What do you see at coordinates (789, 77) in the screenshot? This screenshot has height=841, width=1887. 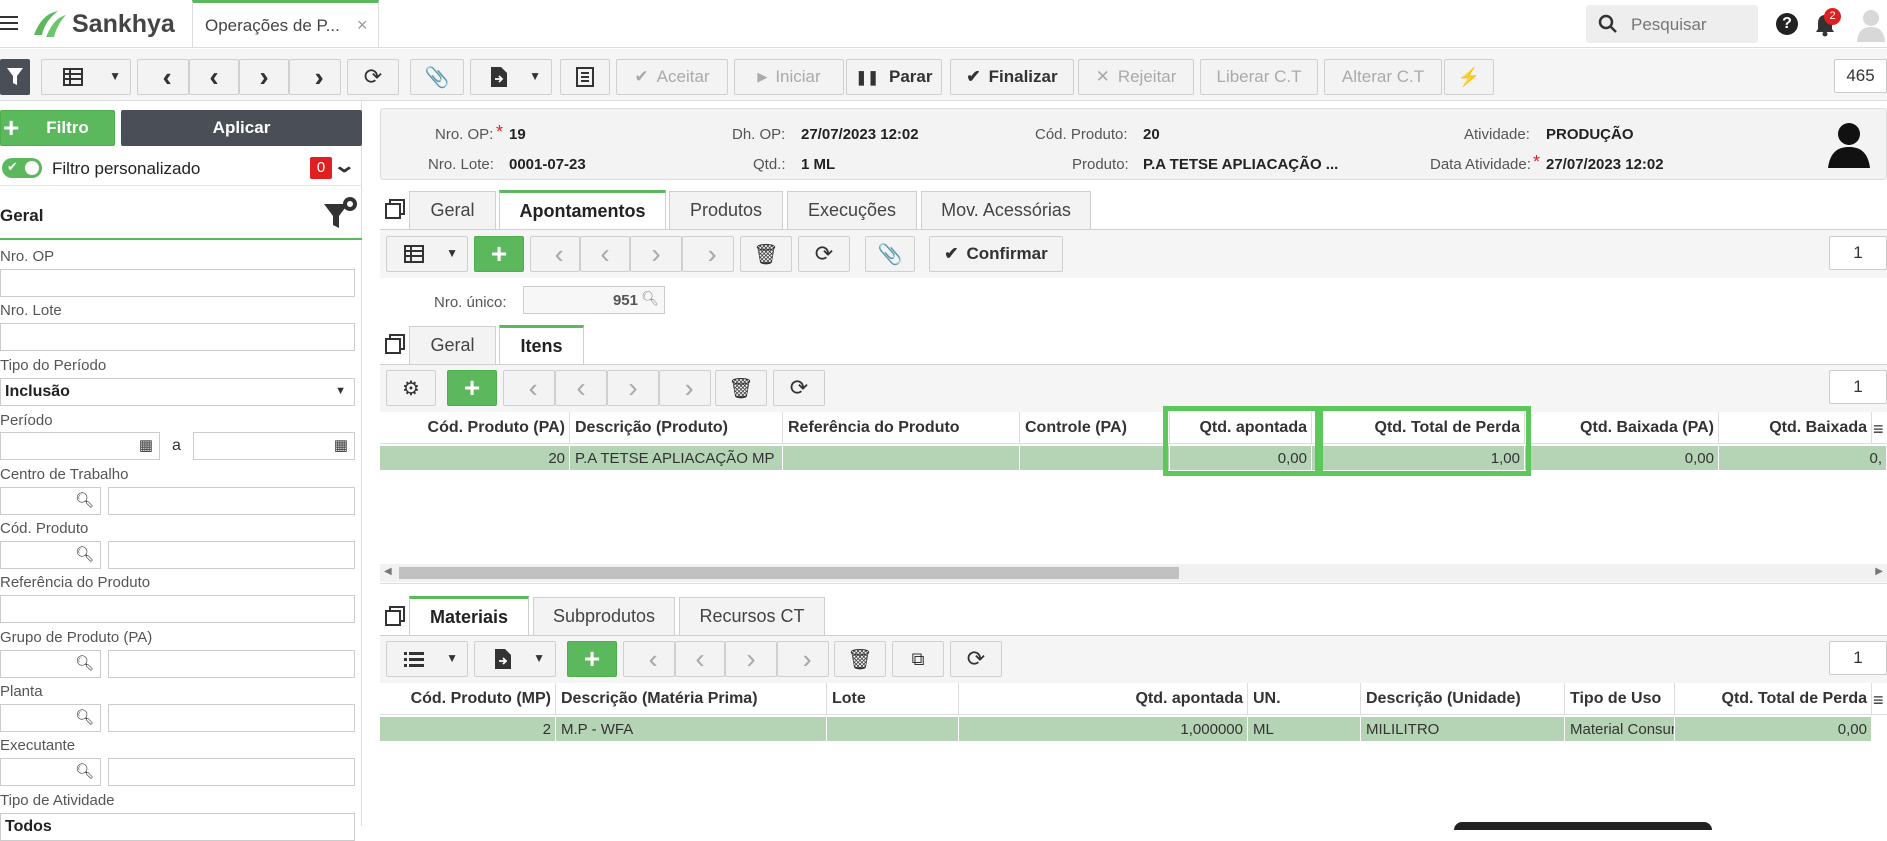 I see `iniciar-button: ▶ Iniciar` at bounding box center [789, 77].